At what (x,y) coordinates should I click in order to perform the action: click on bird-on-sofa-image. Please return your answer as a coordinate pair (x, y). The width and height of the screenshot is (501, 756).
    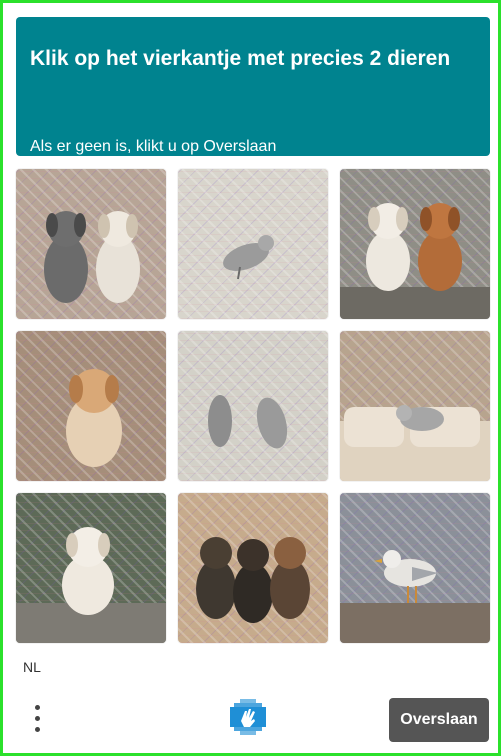
    Looking at the image, I should click on (415, 443).